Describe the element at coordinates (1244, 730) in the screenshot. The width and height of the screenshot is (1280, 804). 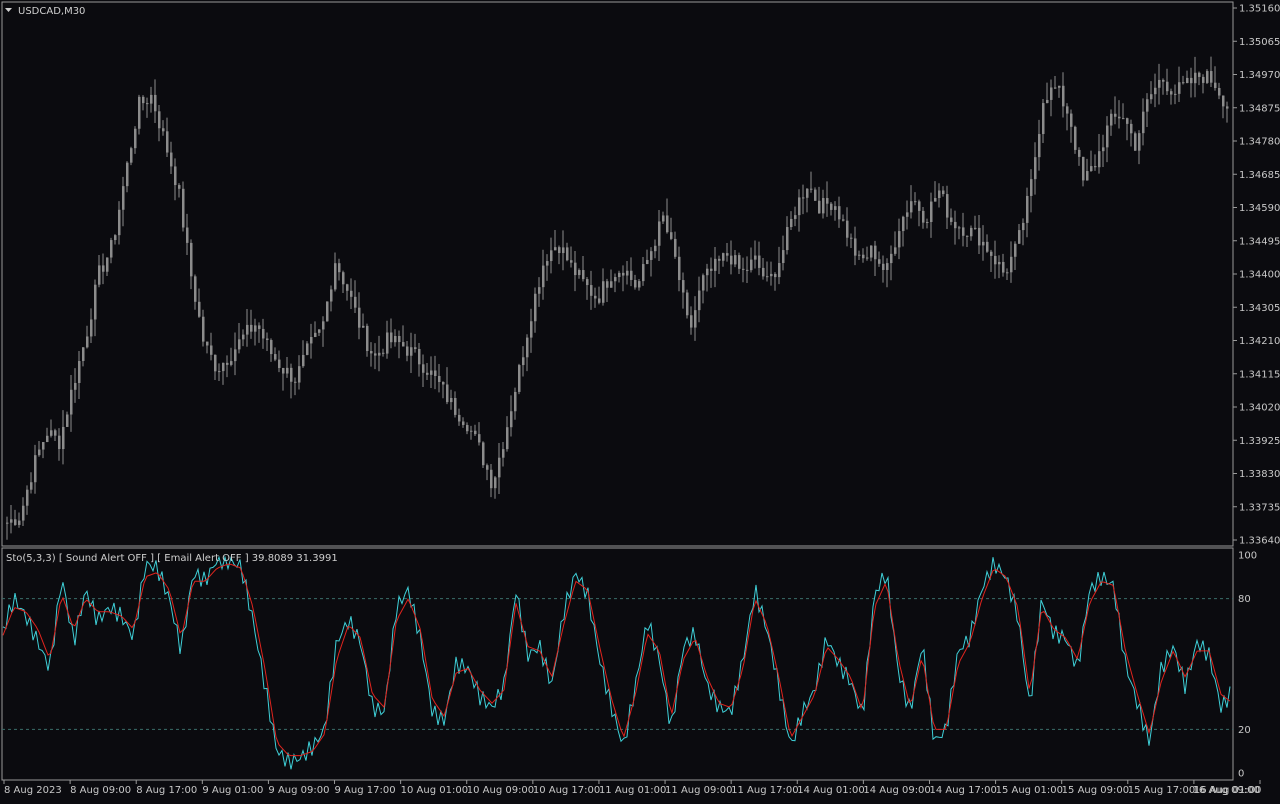
I see `indicator-tick-label: 20` at that location.